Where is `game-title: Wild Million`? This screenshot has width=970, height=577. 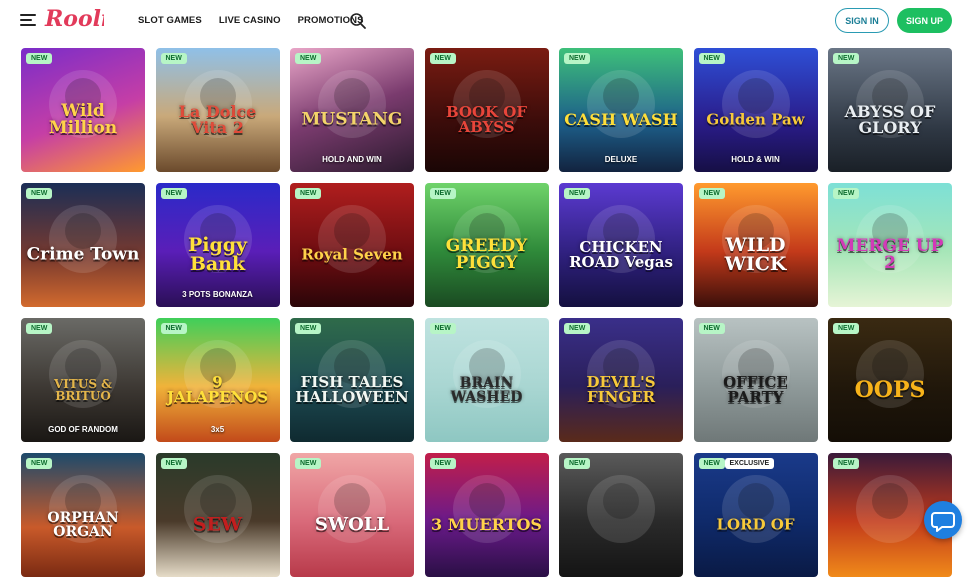
game-title: Wild Million is located at coordinates (83, 119).